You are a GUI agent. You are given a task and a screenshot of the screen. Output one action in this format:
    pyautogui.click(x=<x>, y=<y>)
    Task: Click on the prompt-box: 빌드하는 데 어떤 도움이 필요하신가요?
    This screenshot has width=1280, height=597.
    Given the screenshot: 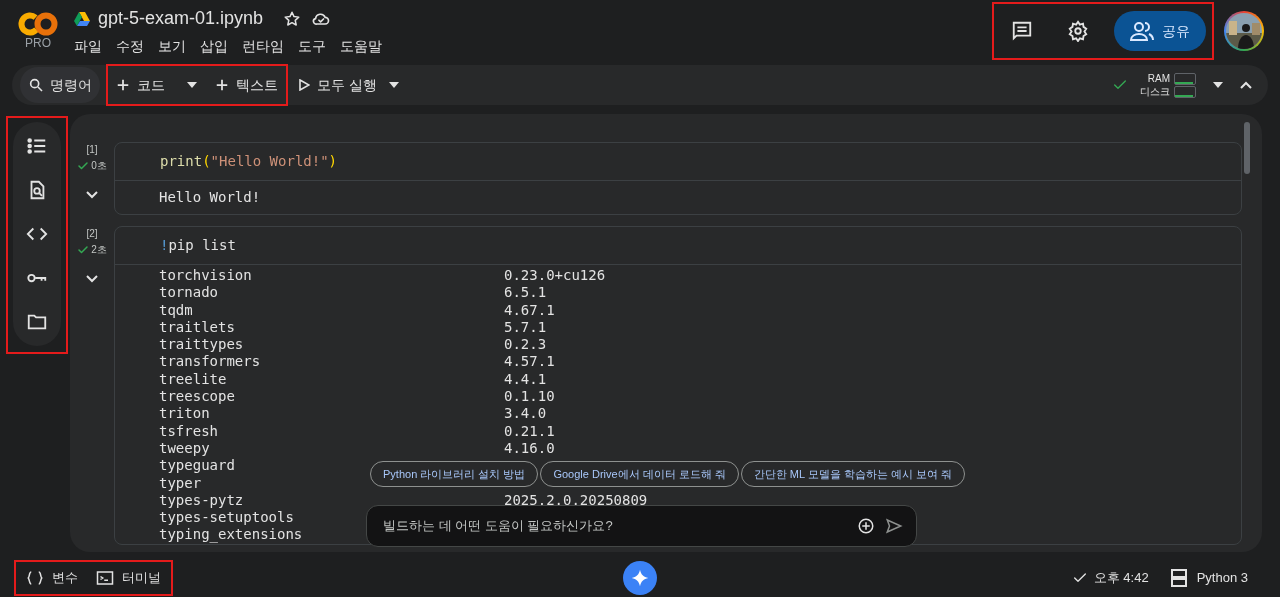 What is the action you would take?
    pyautogui.click(x=641, y=526)
    